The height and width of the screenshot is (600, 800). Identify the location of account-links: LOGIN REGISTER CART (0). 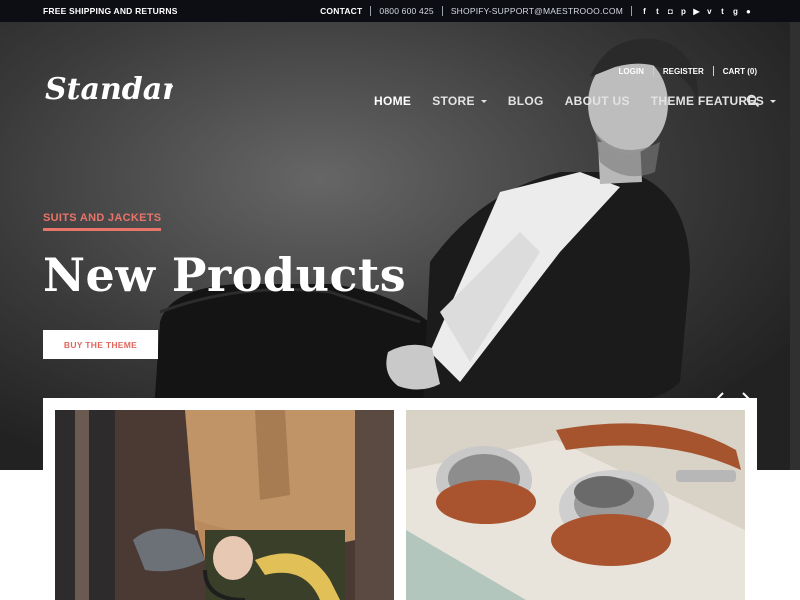
(683, 71).